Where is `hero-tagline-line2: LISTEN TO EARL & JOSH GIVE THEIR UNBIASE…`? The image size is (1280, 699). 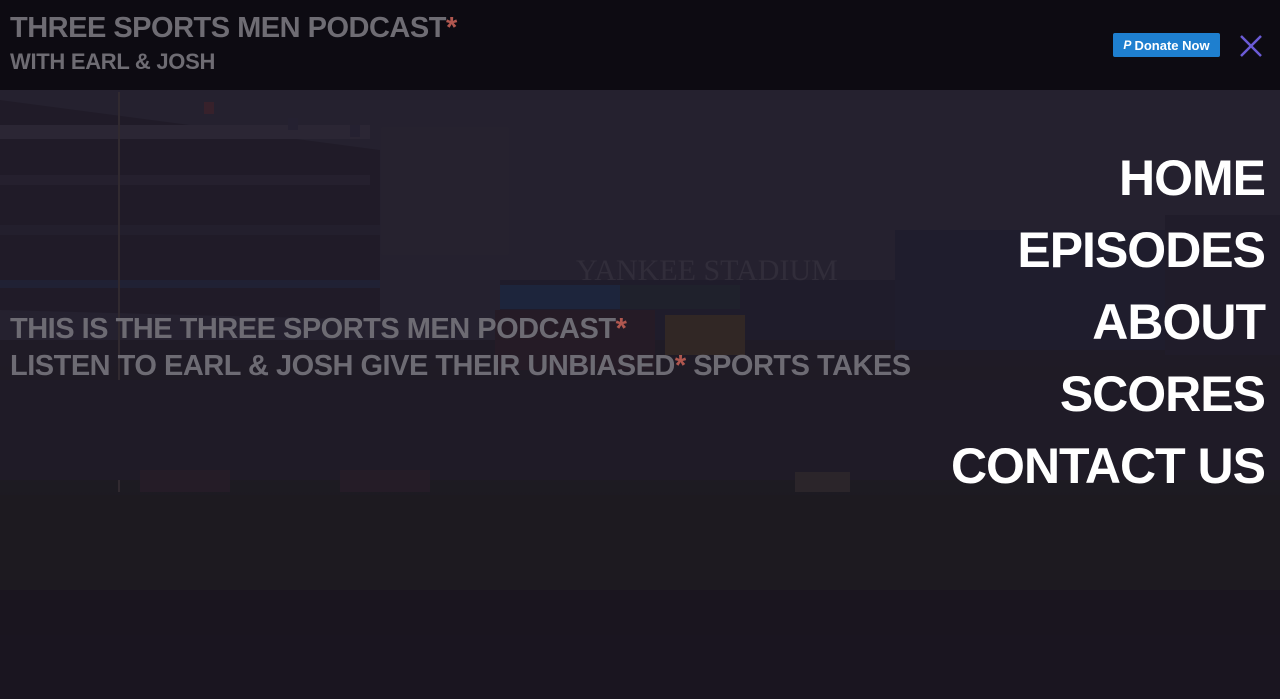 hero-tagline-line2: LISTEN TO EARL & JOSH GIVE THEIR UNBIASE… is located at coordinates (460, 366).